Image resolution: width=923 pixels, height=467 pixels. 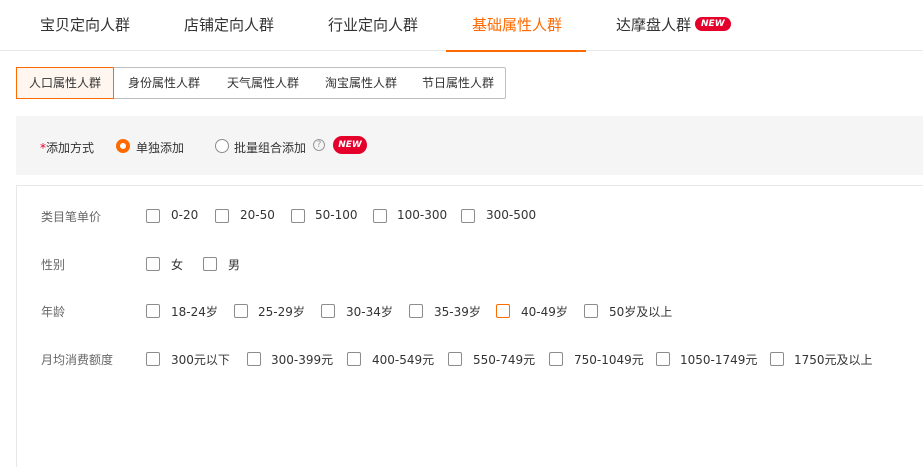 What do you see at coordinates (177, 264) in the screenshot?
I see `checkbox-label: 女` at bounding box center [177, 264].